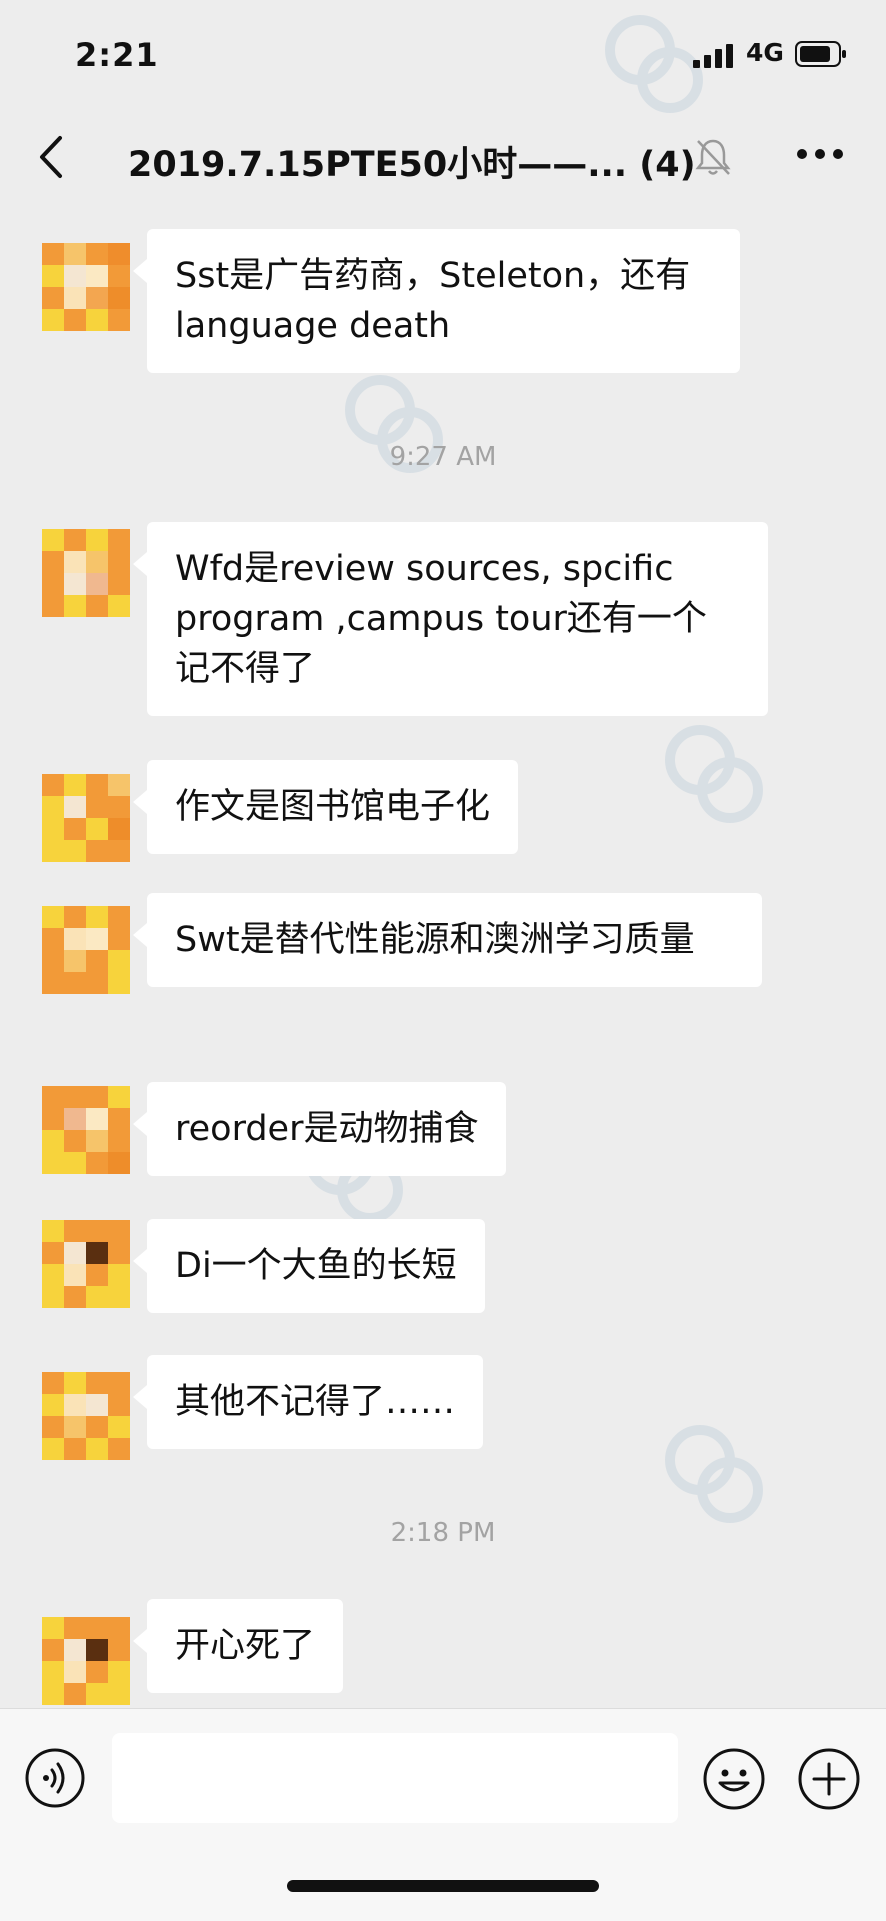 Image resolution: width=886 pixels, height=1921 pixels. What do you see at coordinates (443, 457) in the screenshot?
I see `timestamp: 9:27 AM` at bounding box center [443, 457].